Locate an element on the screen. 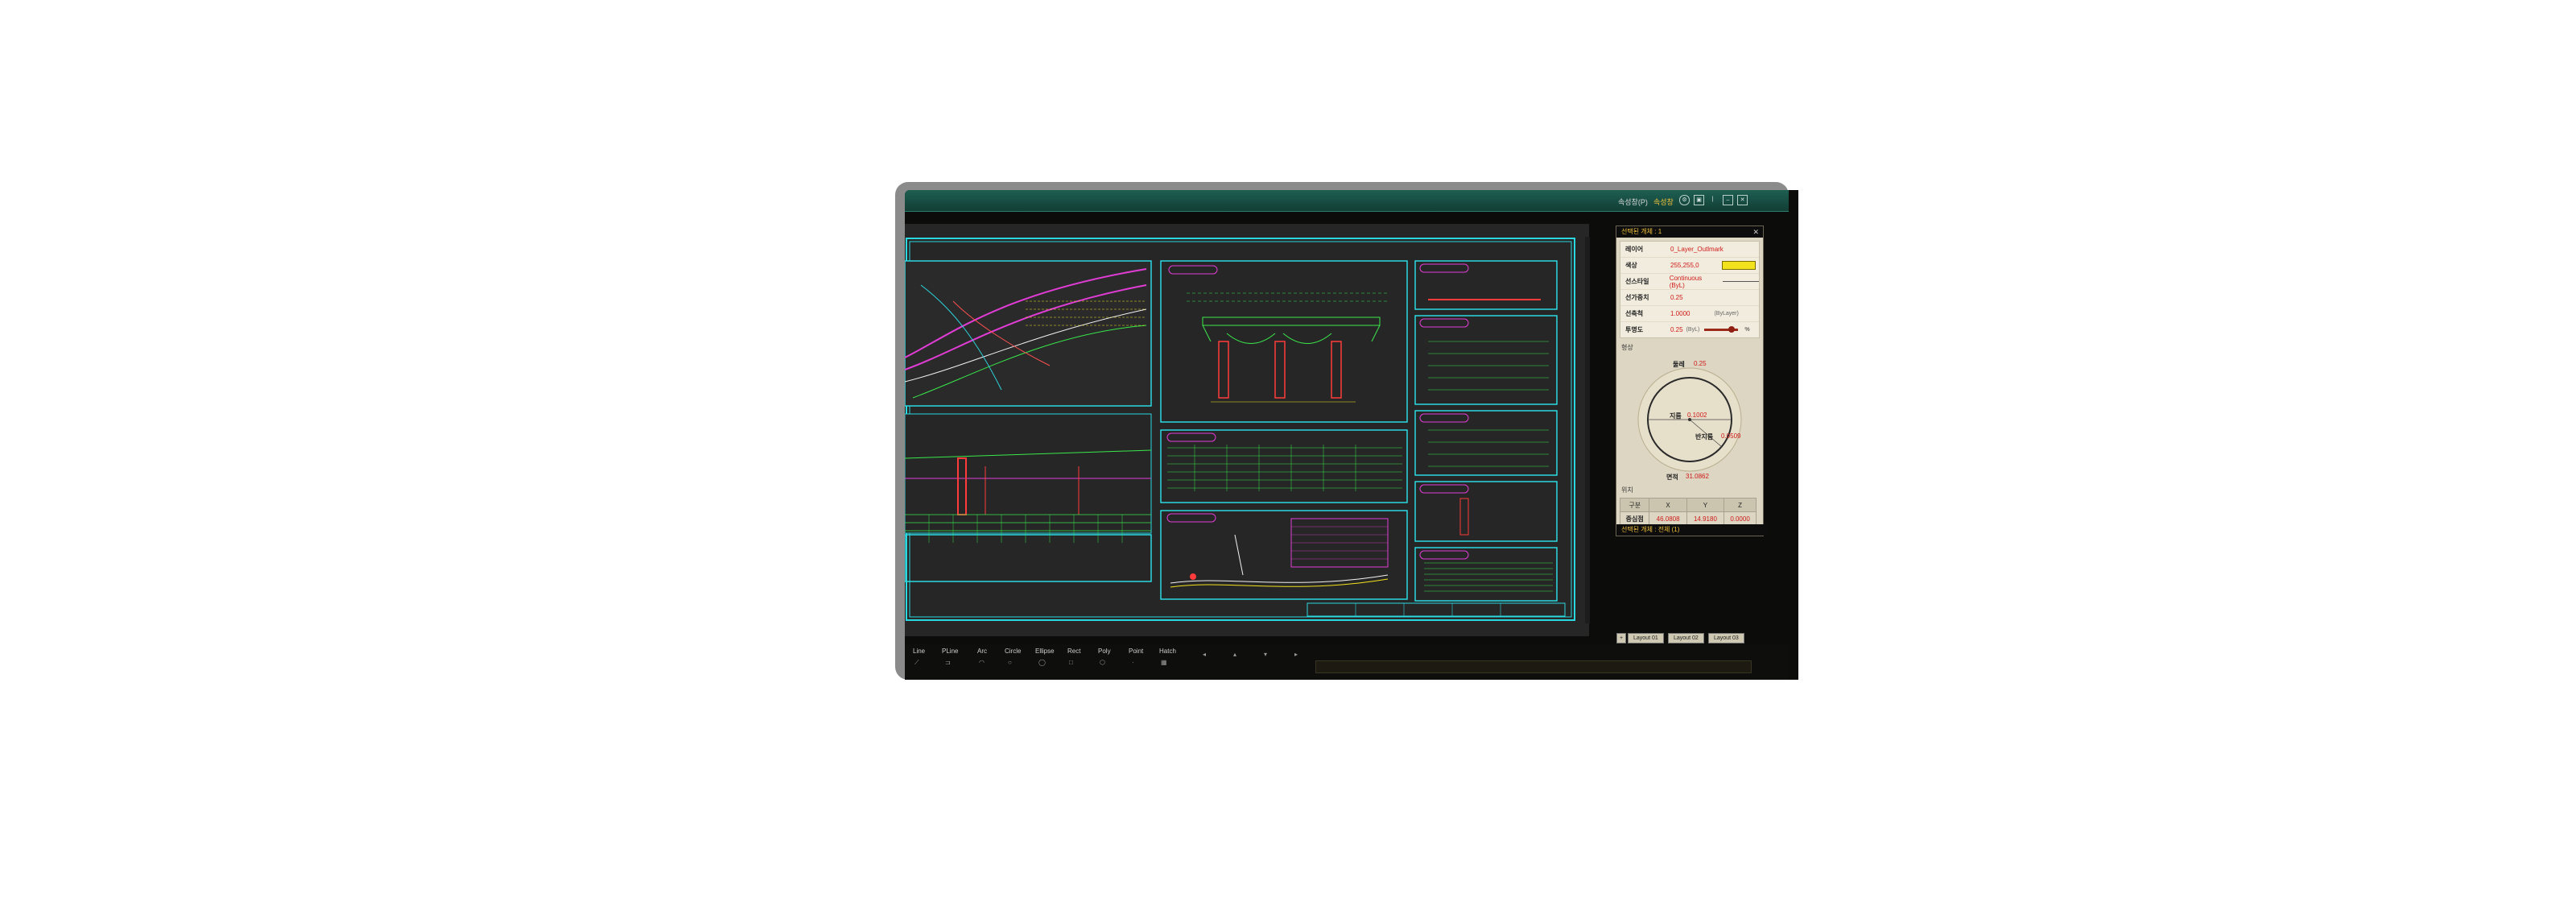 The width and height of the screenshot is (2576, 902). column-header: Y is located at coordinates (1705, 505).